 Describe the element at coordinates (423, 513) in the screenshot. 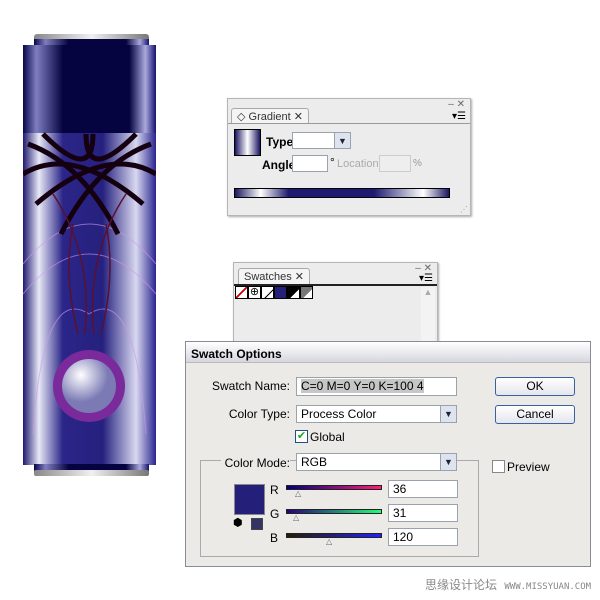

I see `g-value-input: 31` at that location.